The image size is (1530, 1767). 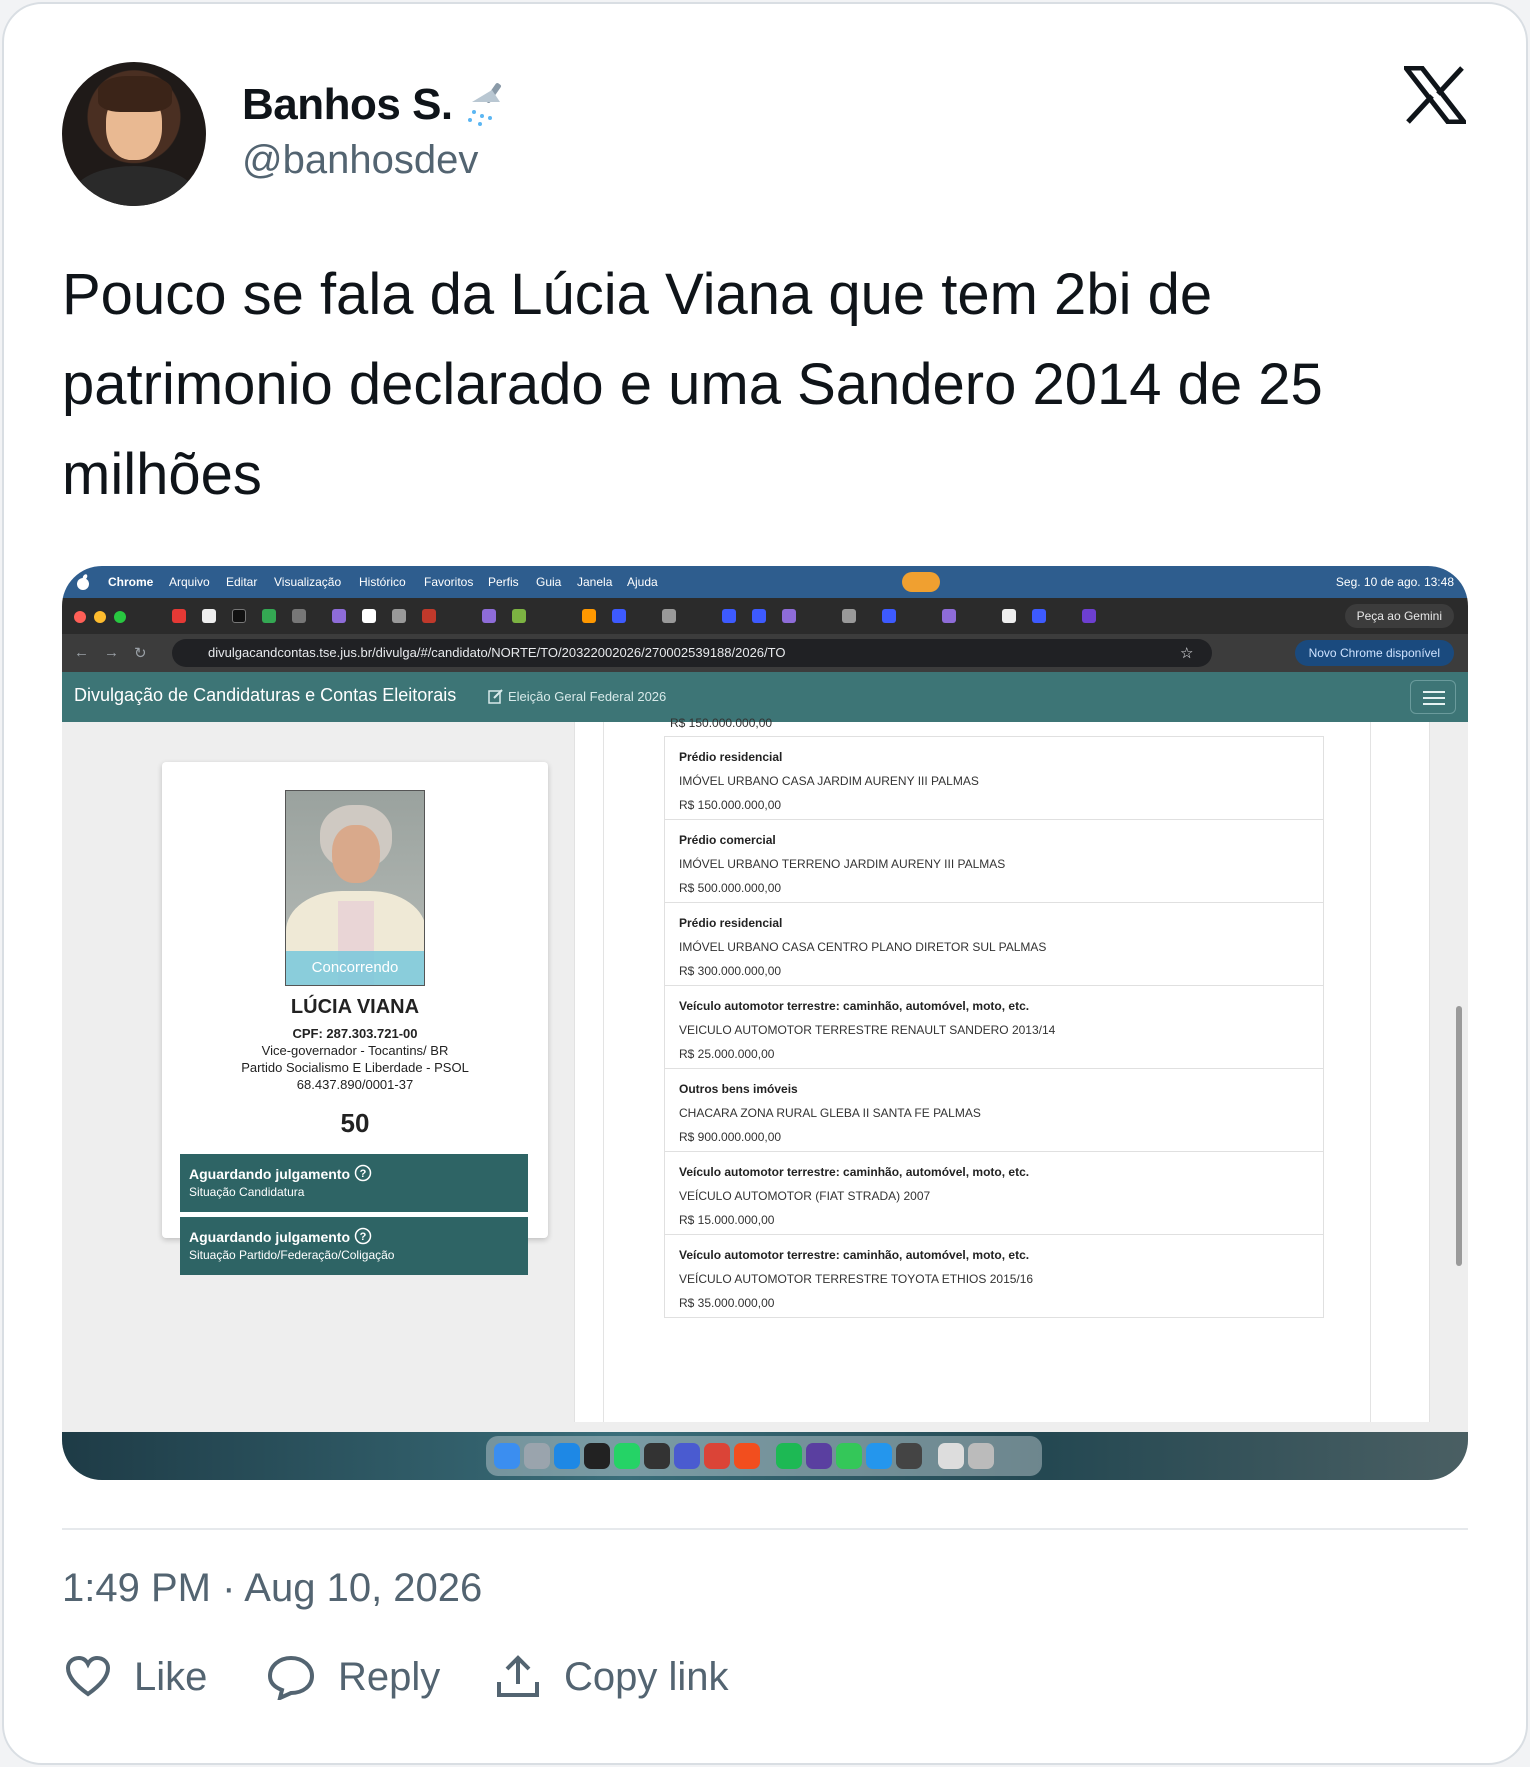 What do you see at coordinates (1374, 653) in the screenshot?
I see `chrome-update-button: Novo Chrome disponível` at bounding box center [1374, 653].